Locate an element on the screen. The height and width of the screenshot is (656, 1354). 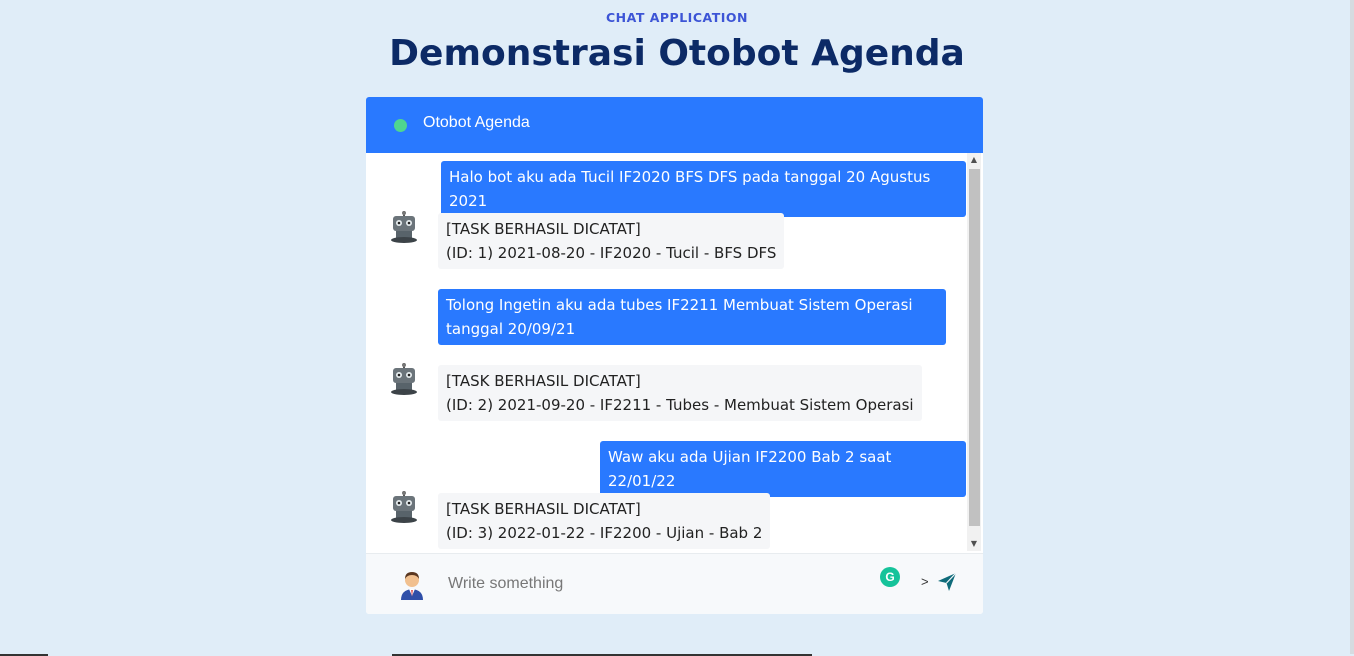
composer: G > is located at coordinates (674, 583).